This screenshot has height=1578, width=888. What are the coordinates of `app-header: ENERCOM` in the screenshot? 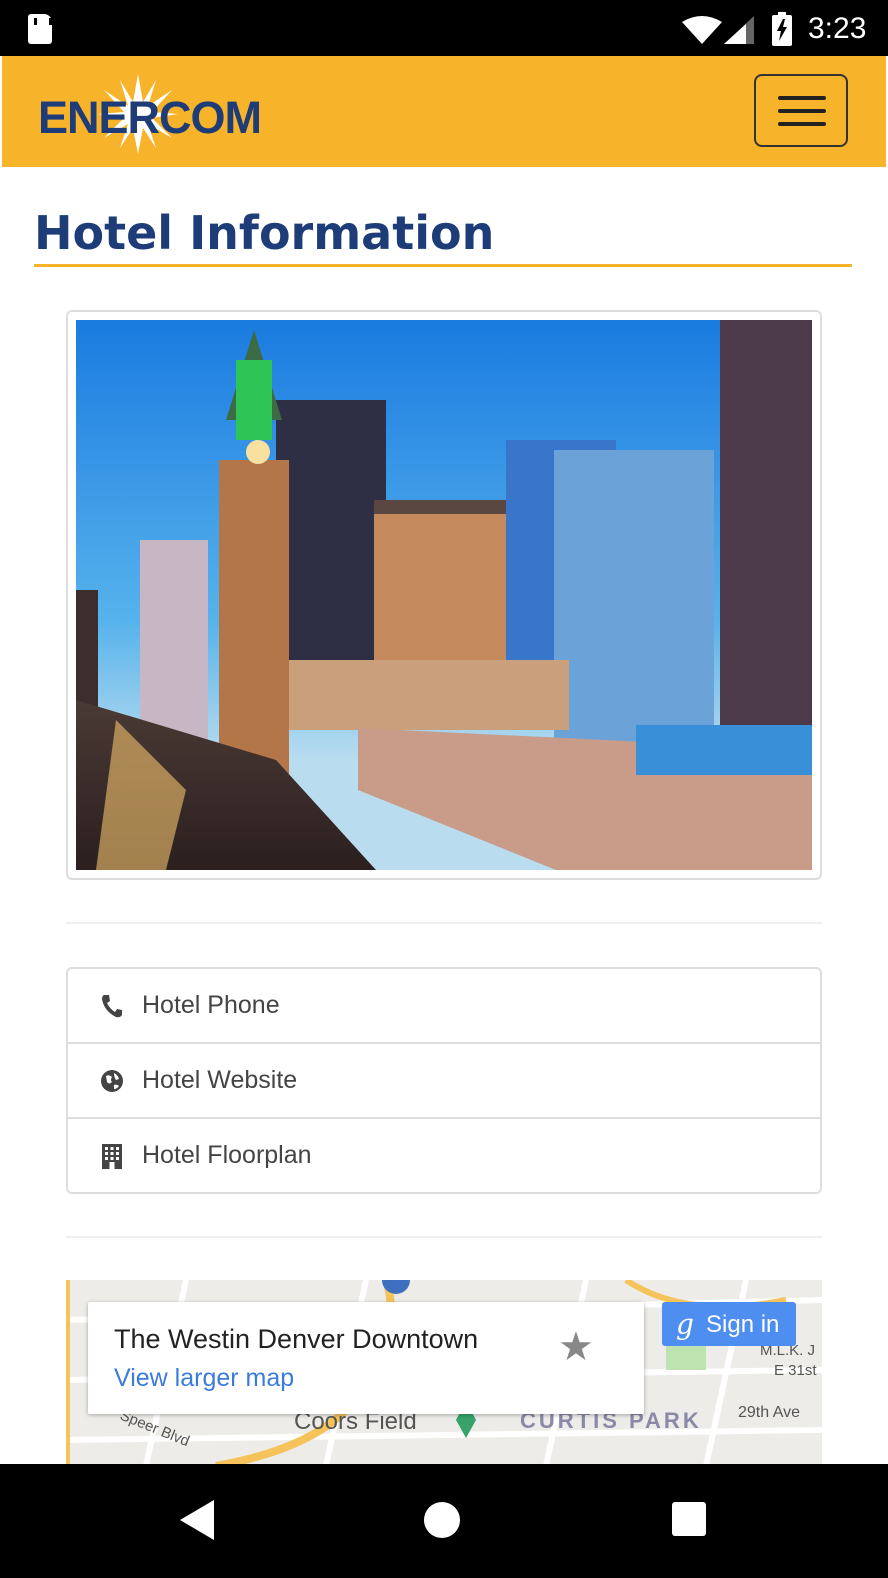 It's located at (444, 111).